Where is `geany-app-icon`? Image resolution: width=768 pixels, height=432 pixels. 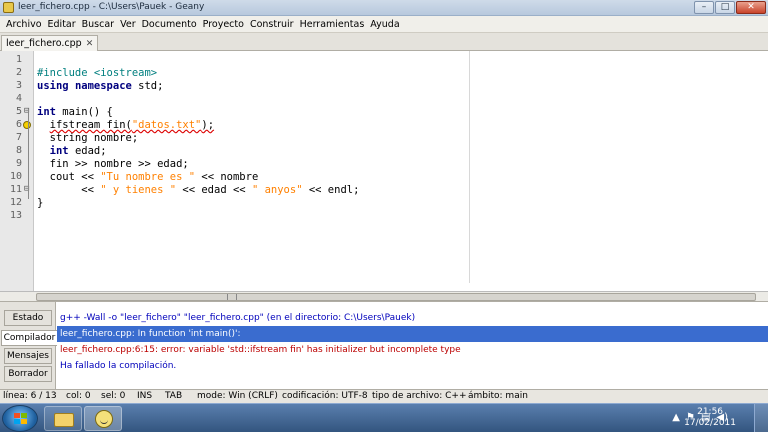
geany-app-icon is located at coordinates (8, 7).